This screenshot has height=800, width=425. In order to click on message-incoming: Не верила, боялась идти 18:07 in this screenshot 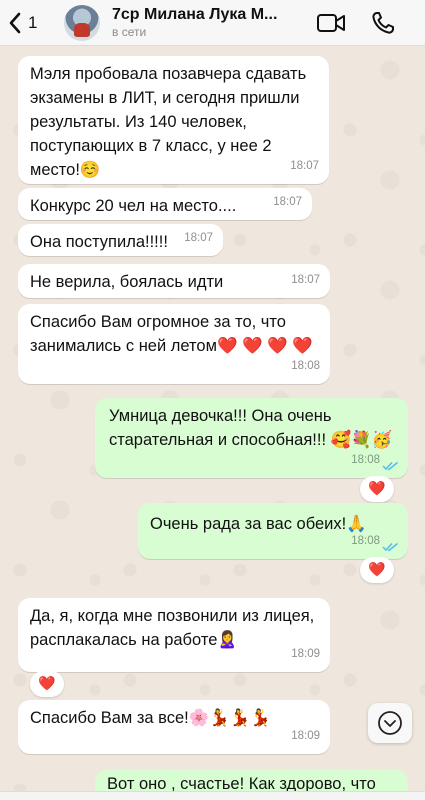, I will do `click(174, 281)`.